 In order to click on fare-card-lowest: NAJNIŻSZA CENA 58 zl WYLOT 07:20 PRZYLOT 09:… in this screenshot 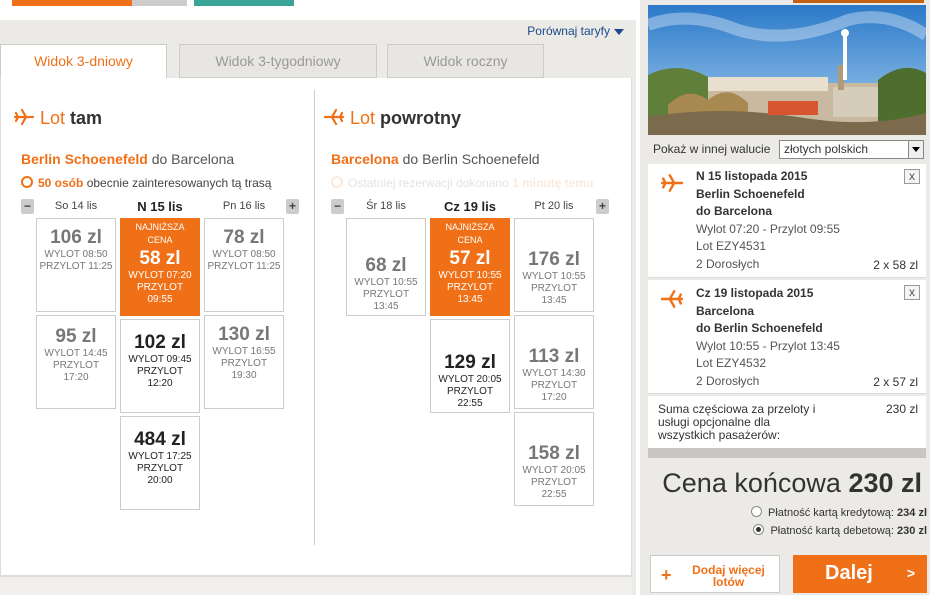, I will do `click(160, 267)`.